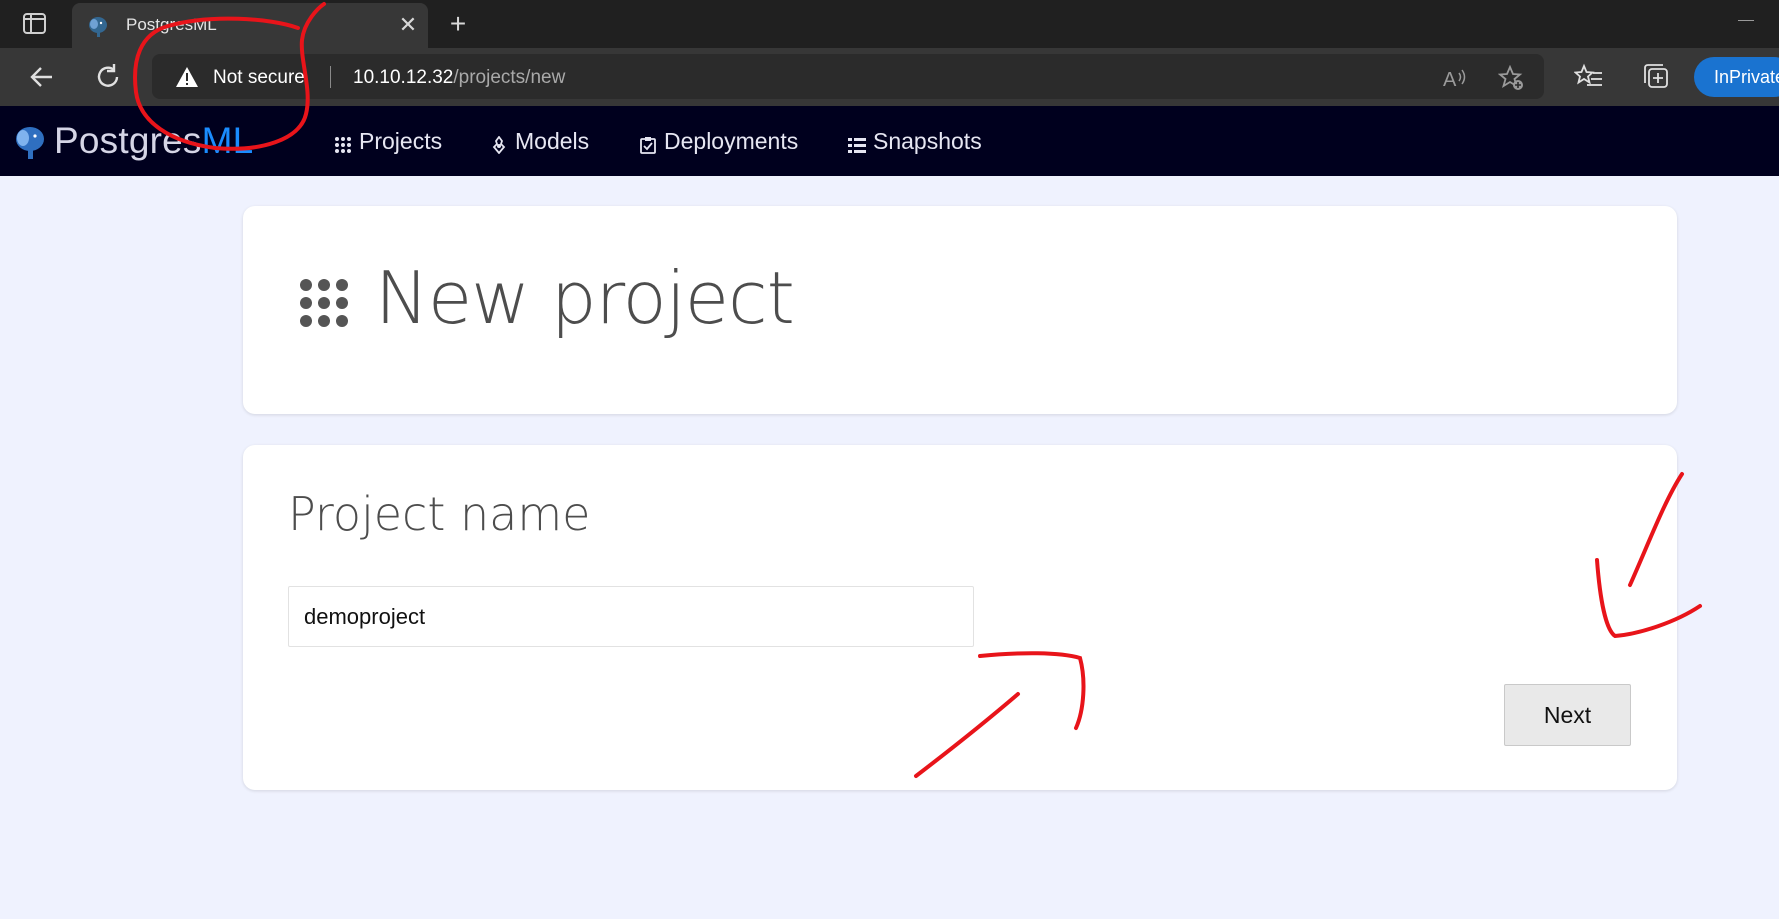 This screenshot has width=1779, height=919. What do you see at coordinates (648, 143) in the screenshot?
I see `clipboard-check-icon` at bounding box center [648, 143].